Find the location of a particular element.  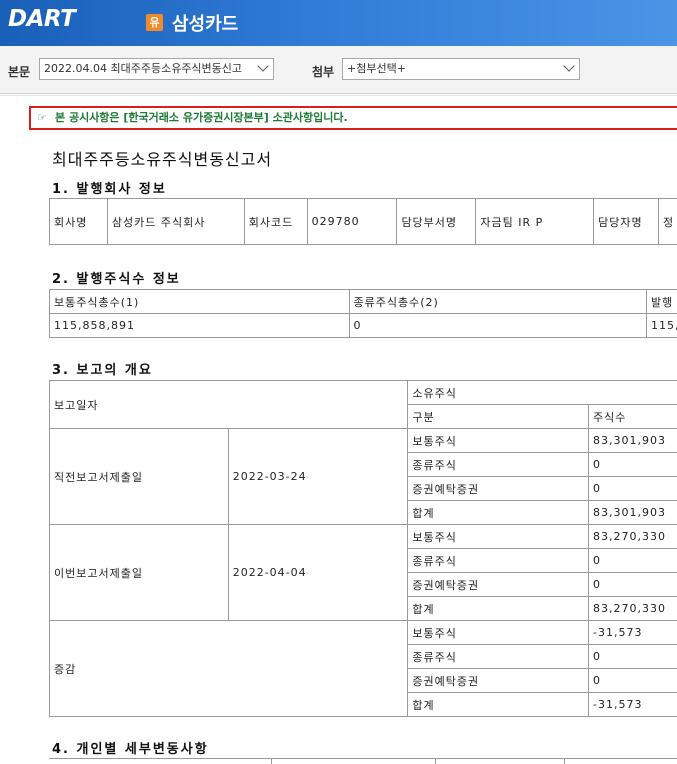

table-row: 보통주식총수(1) 종류주식총수(2) 발행 is located at coordinates (363, 301).